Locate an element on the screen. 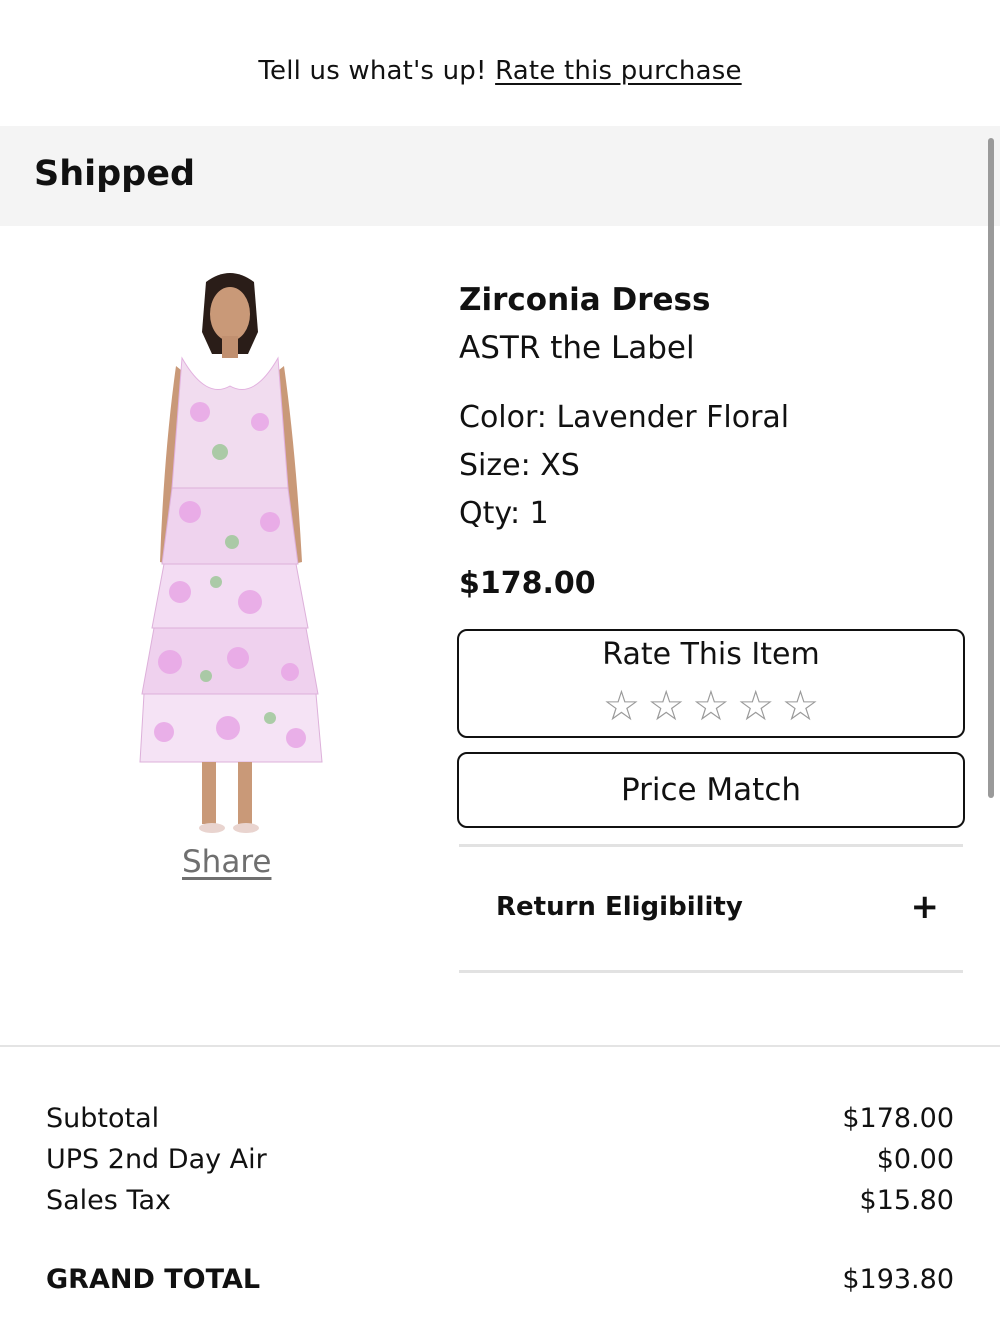 The image size is (1000, 1333). banner-prompt: Tell us what's up! is located at coordinates (372, 71).